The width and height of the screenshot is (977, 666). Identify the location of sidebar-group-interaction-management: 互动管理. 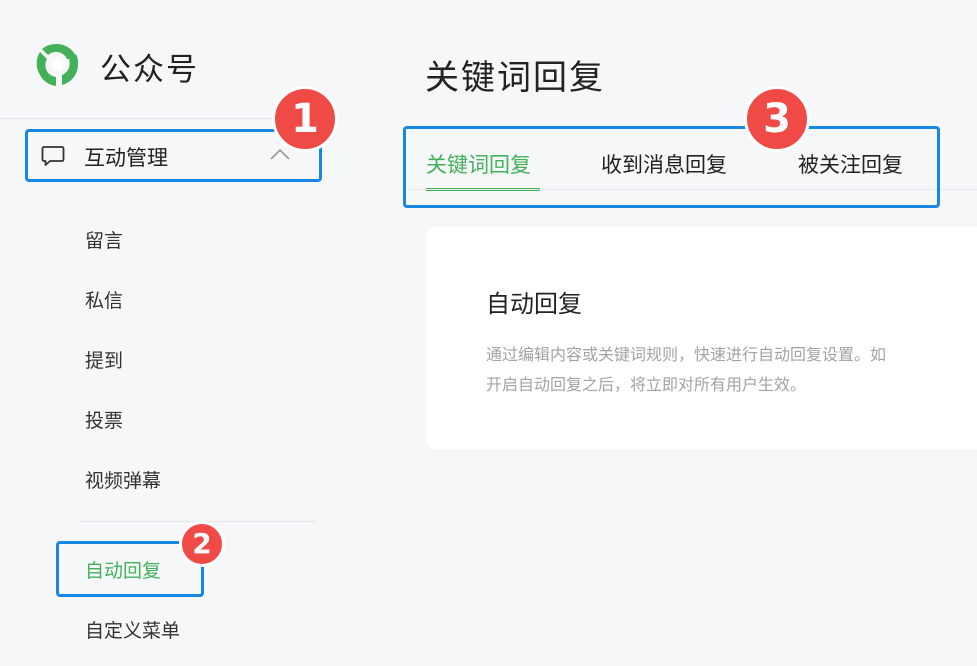
(173, 155).